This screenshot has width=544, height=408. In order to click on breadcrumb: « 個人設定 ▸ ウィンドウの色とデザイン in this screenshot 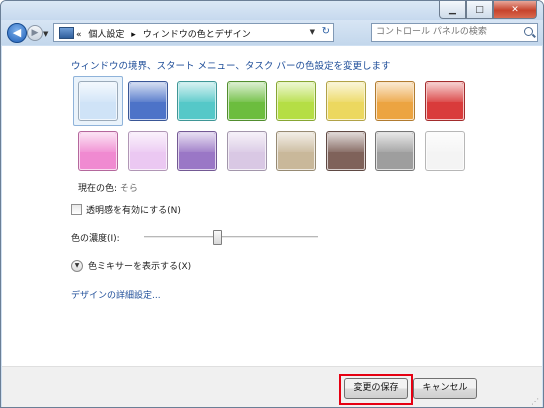, I will do `click(165, 33)`.